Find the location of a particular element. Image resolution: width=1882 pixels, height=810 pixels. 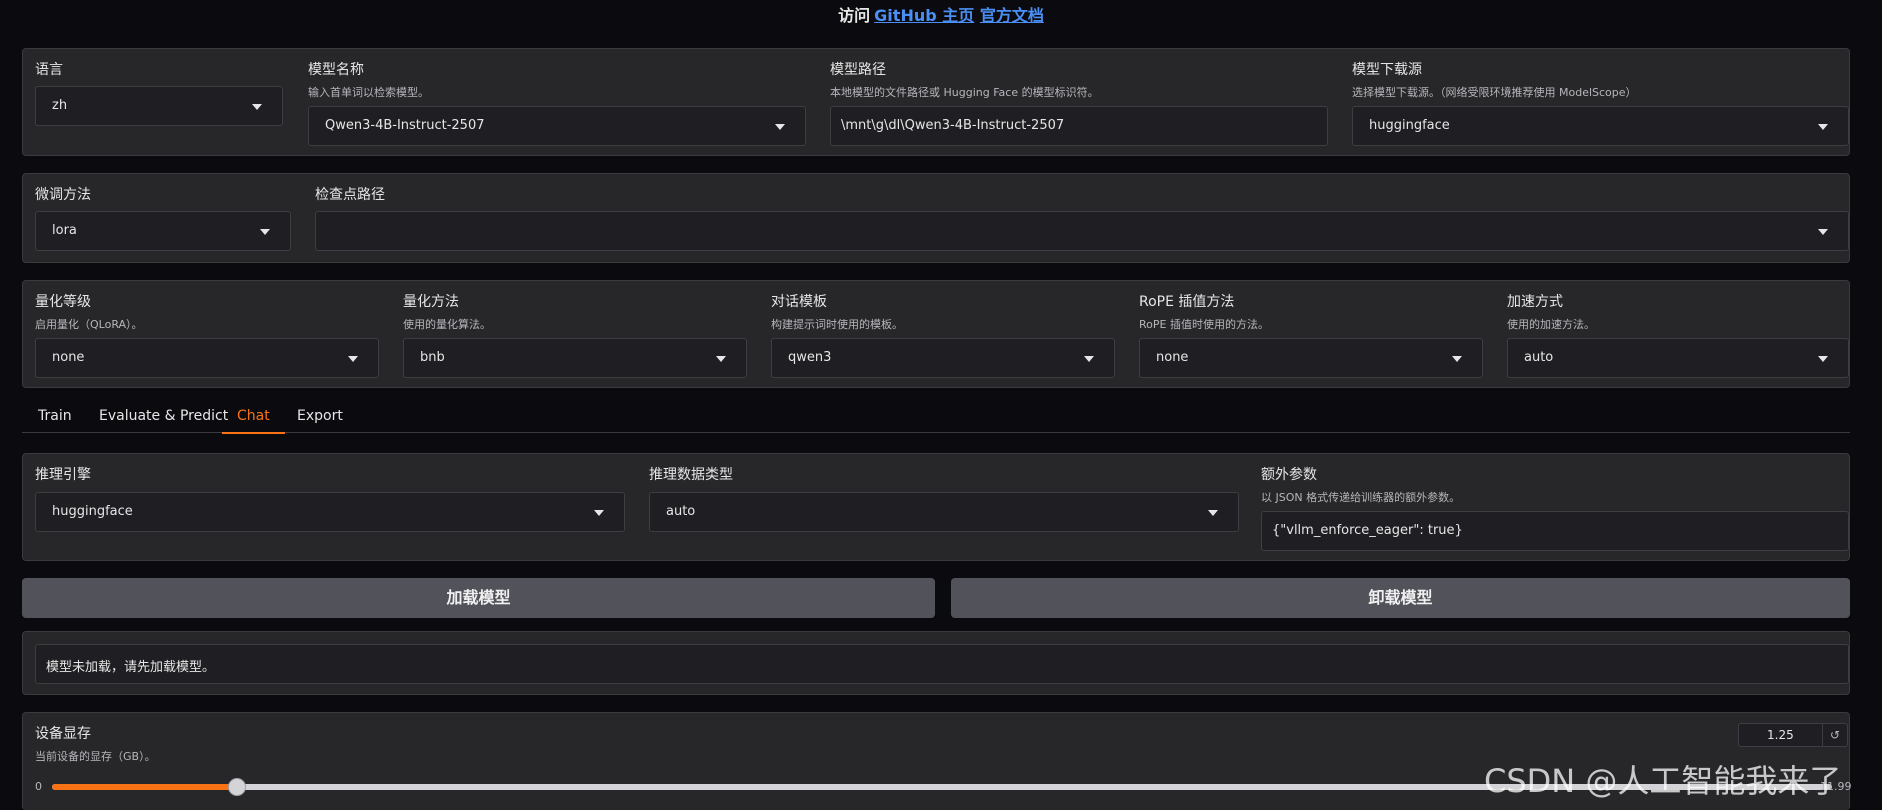

infer-dtype-field: 推理数据类型 is located at coordinates (691, 474).